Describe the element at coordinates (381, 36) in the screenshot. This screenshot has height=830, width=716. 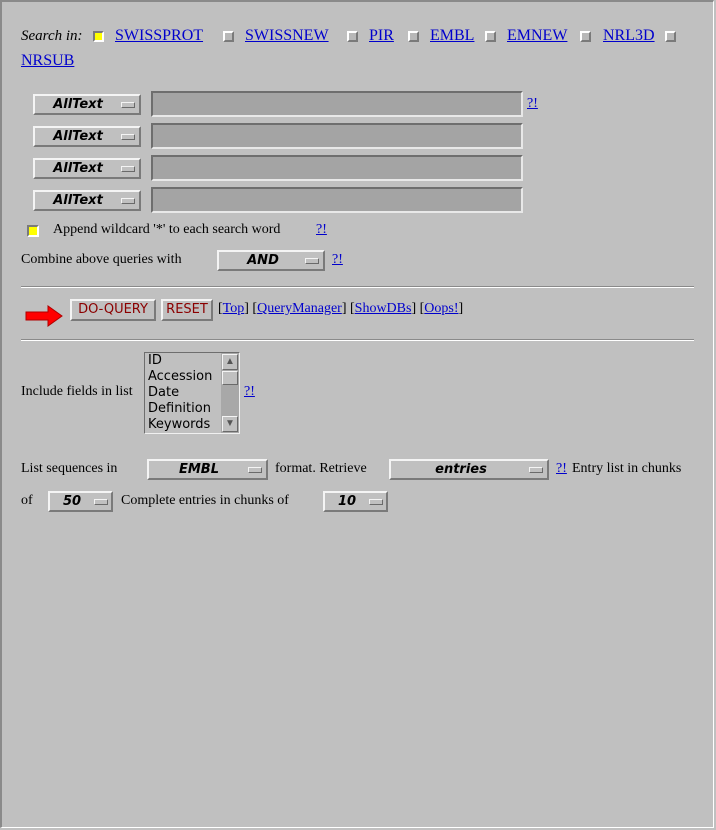
I see `db-link-pir: PIR` at that location.